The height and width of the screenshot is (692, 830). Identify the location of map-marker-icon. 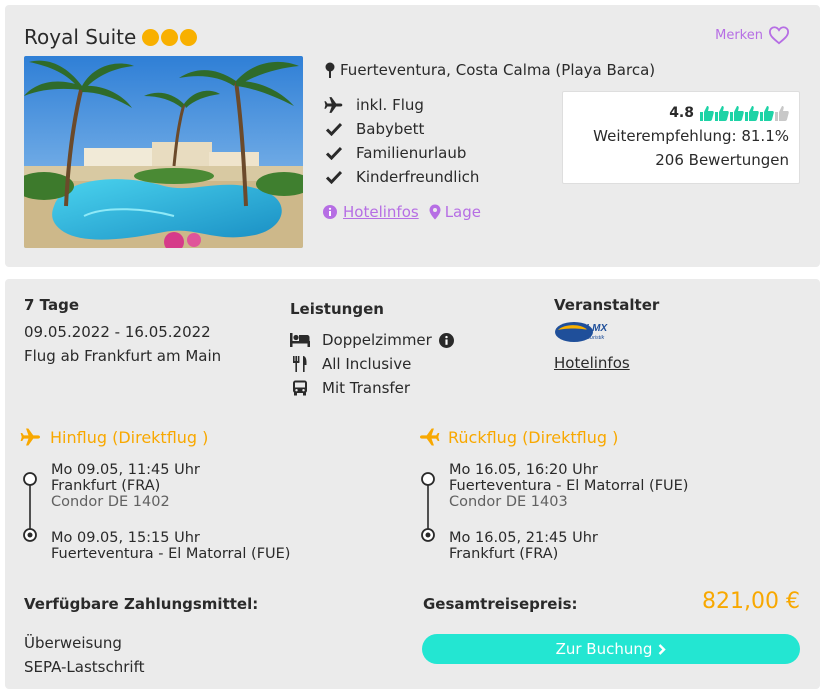
(435, 212).